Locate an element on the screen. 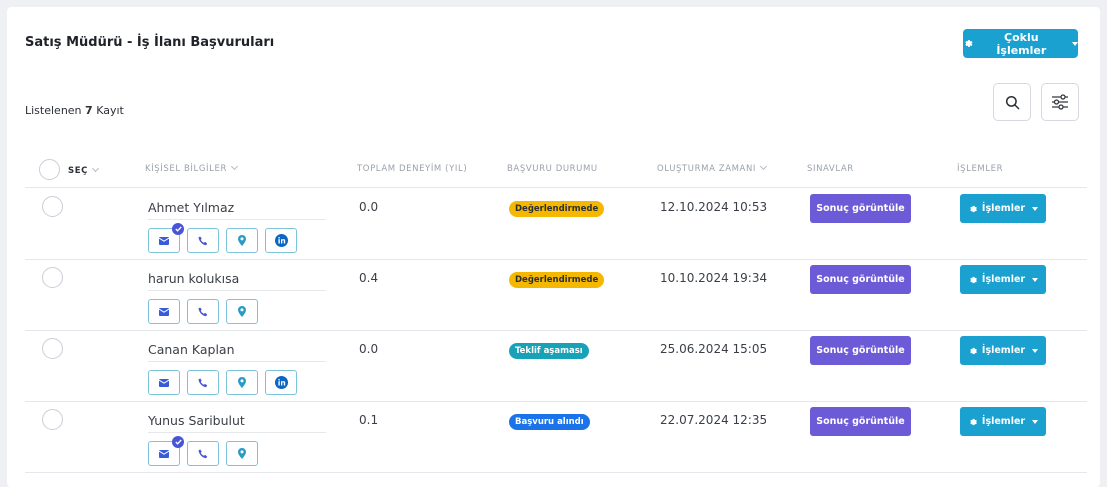  created-date: 22.07.2024 12:35 is located at coordinates (714, 420).